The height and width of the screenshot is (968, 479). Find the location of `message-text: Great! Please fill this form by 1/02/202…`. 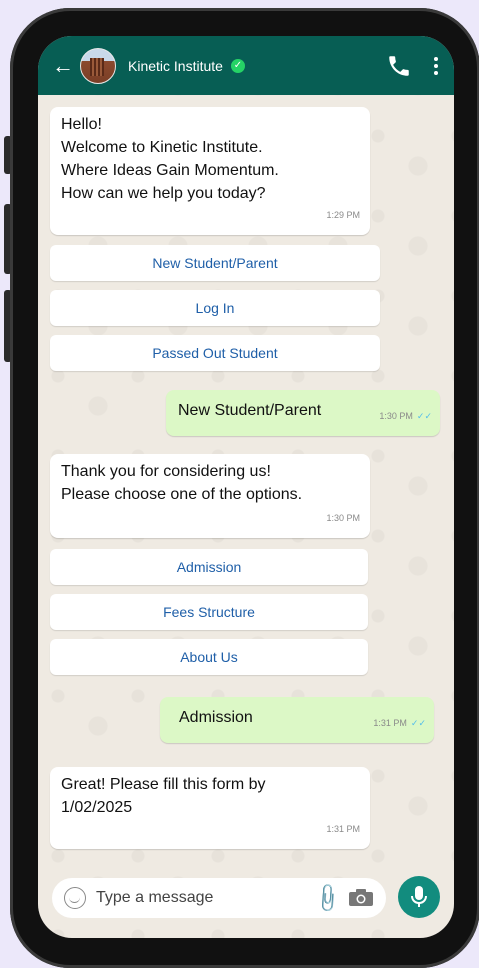

message-text: Great! Please fill this form by 1/02/202… is located at coordinates (163, 796).